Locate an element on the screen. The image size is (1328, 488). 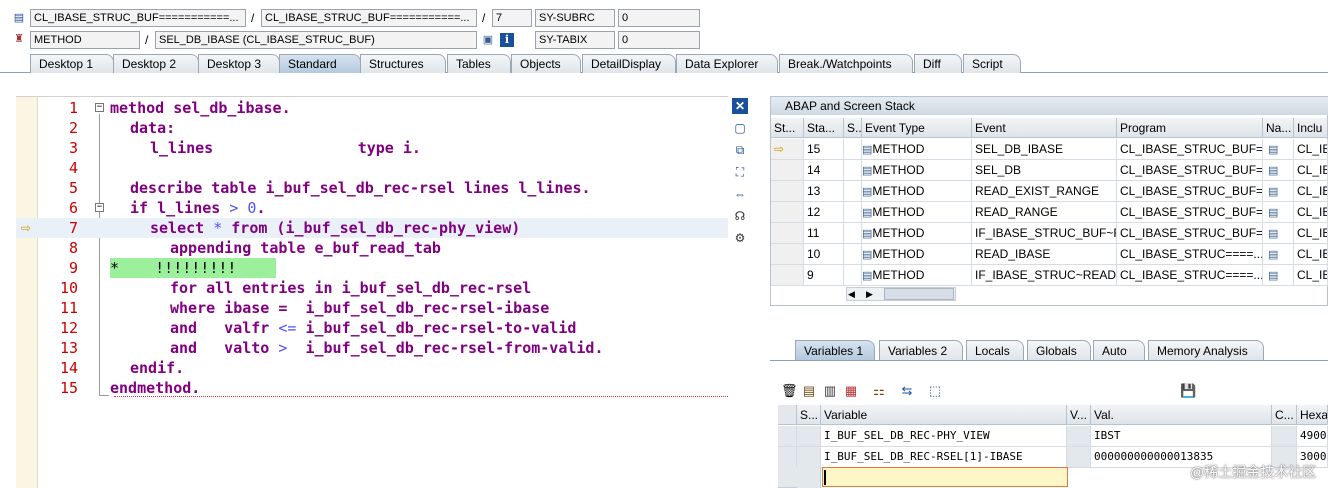
tab-desktop-3: Desktop 3 is located at coordinates (239, 63).